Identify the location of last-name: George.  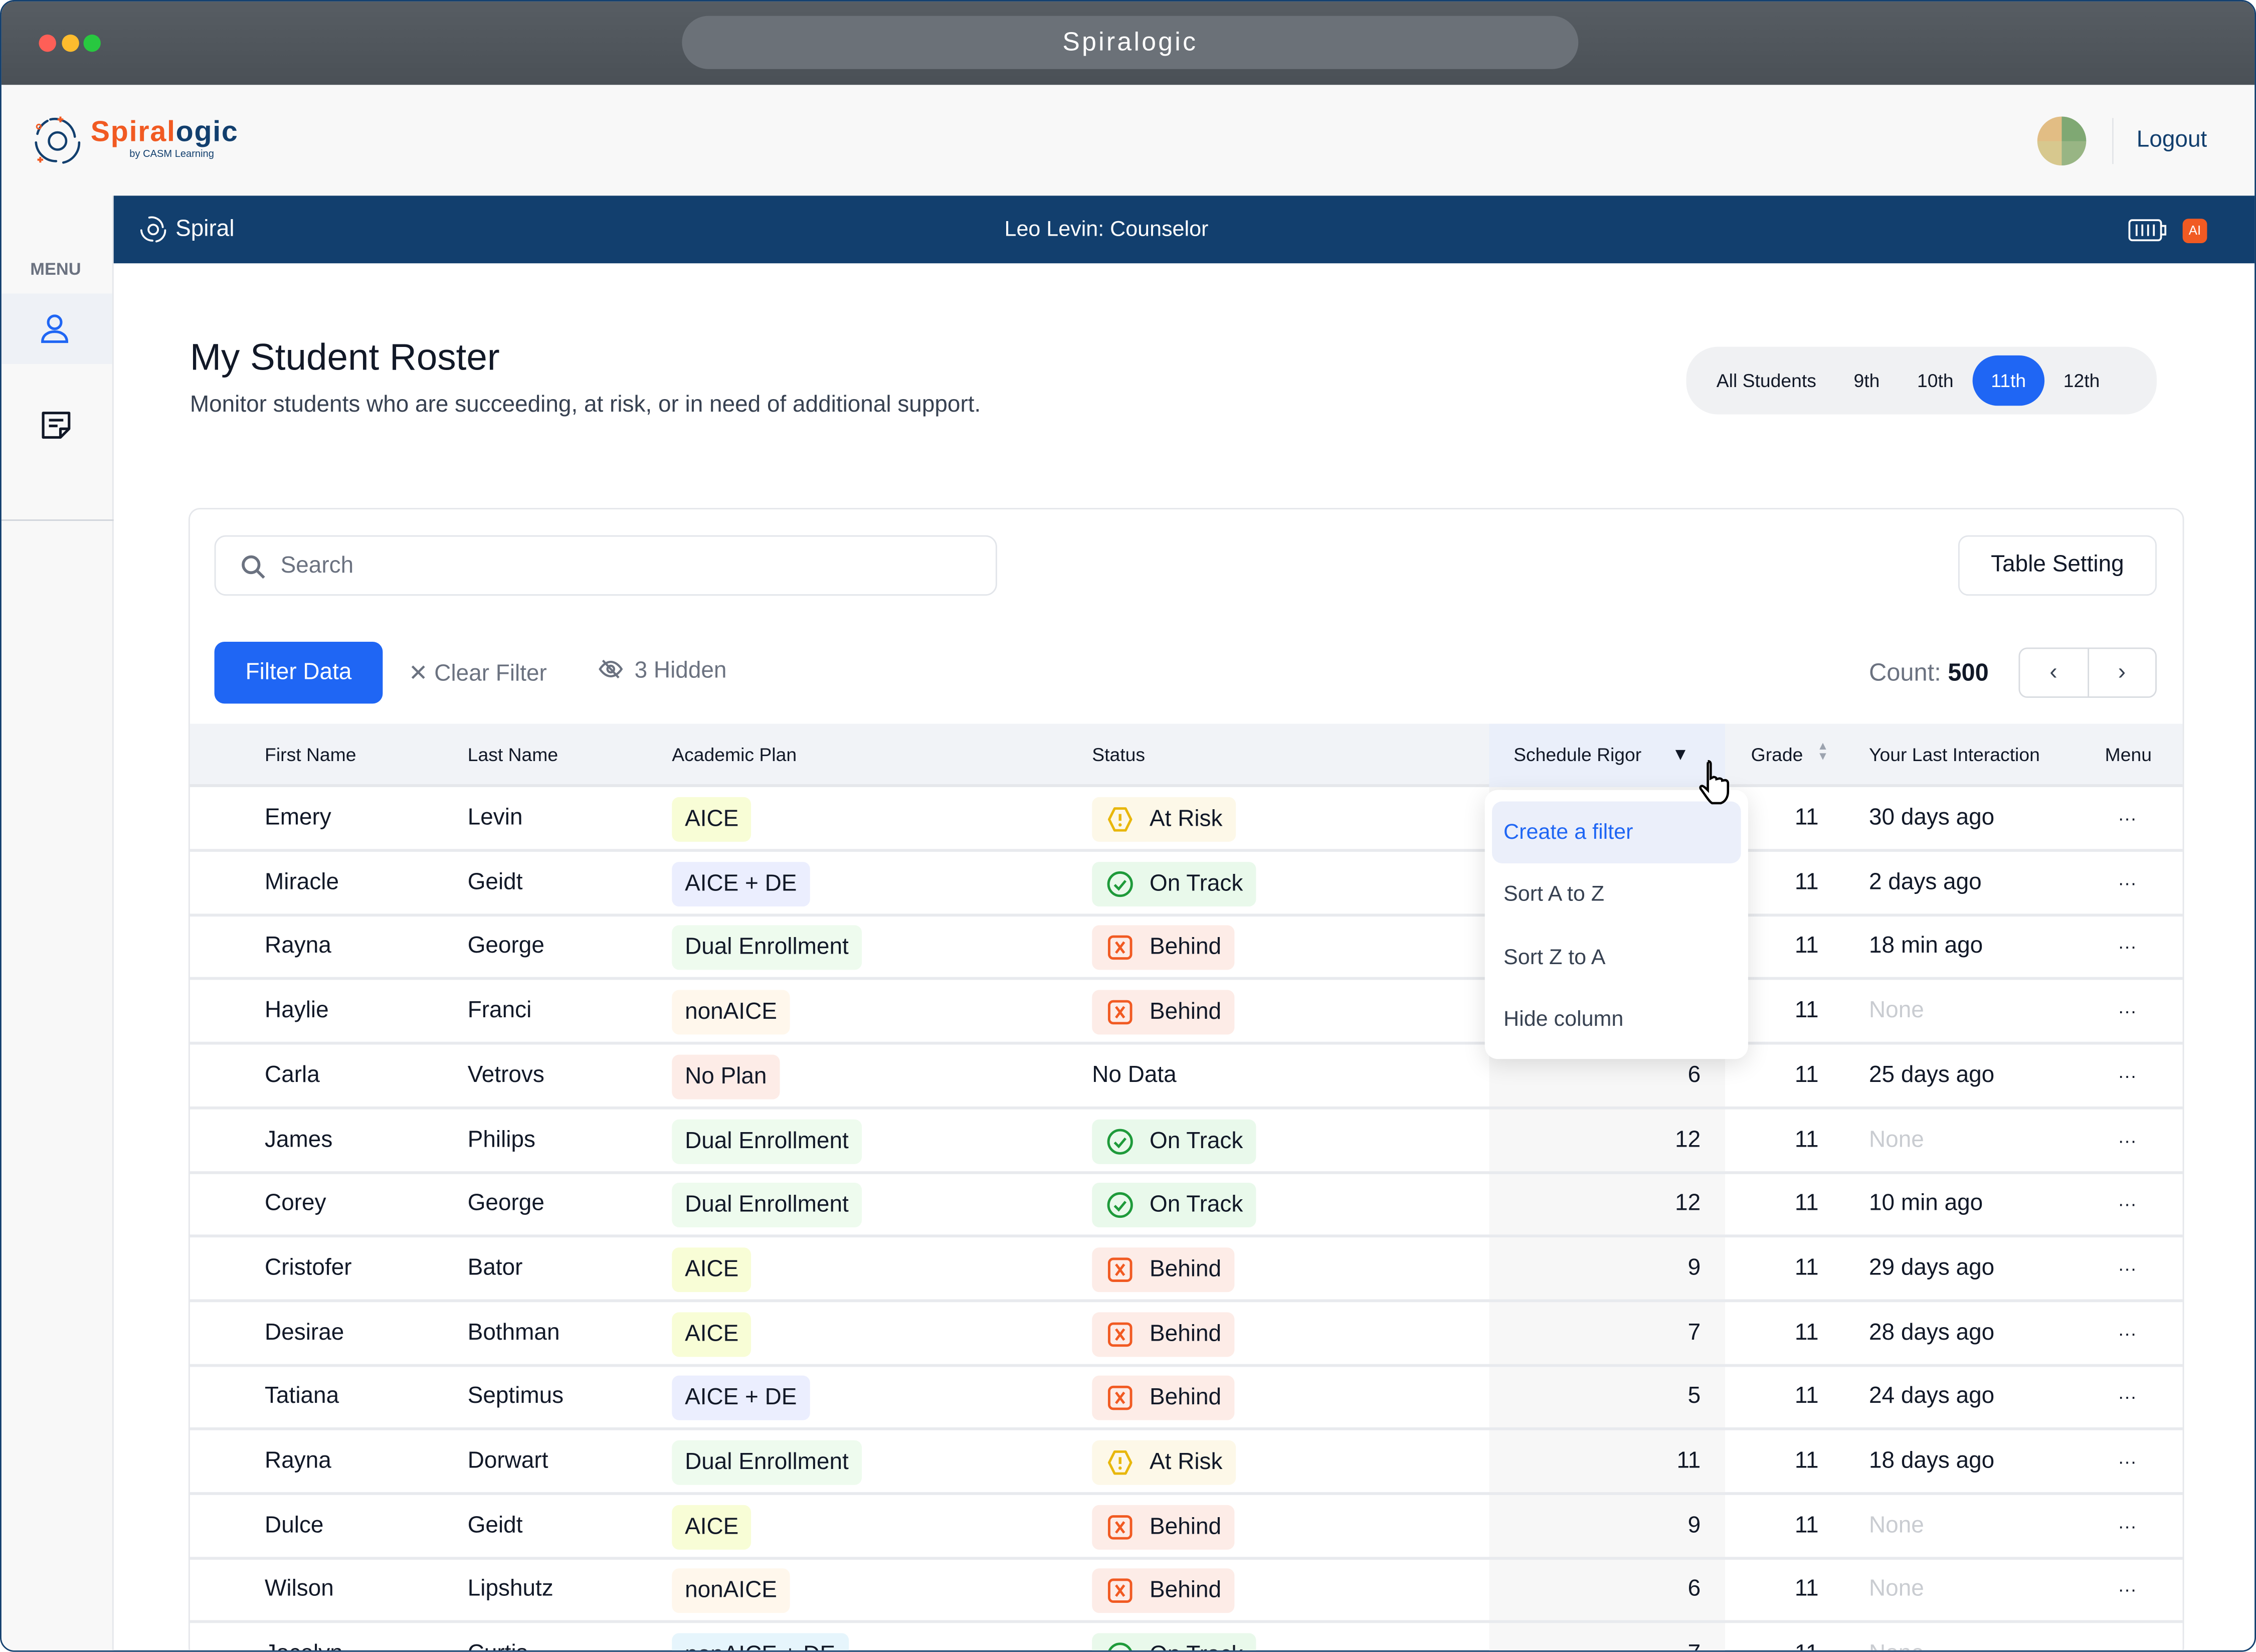
(505, 946).